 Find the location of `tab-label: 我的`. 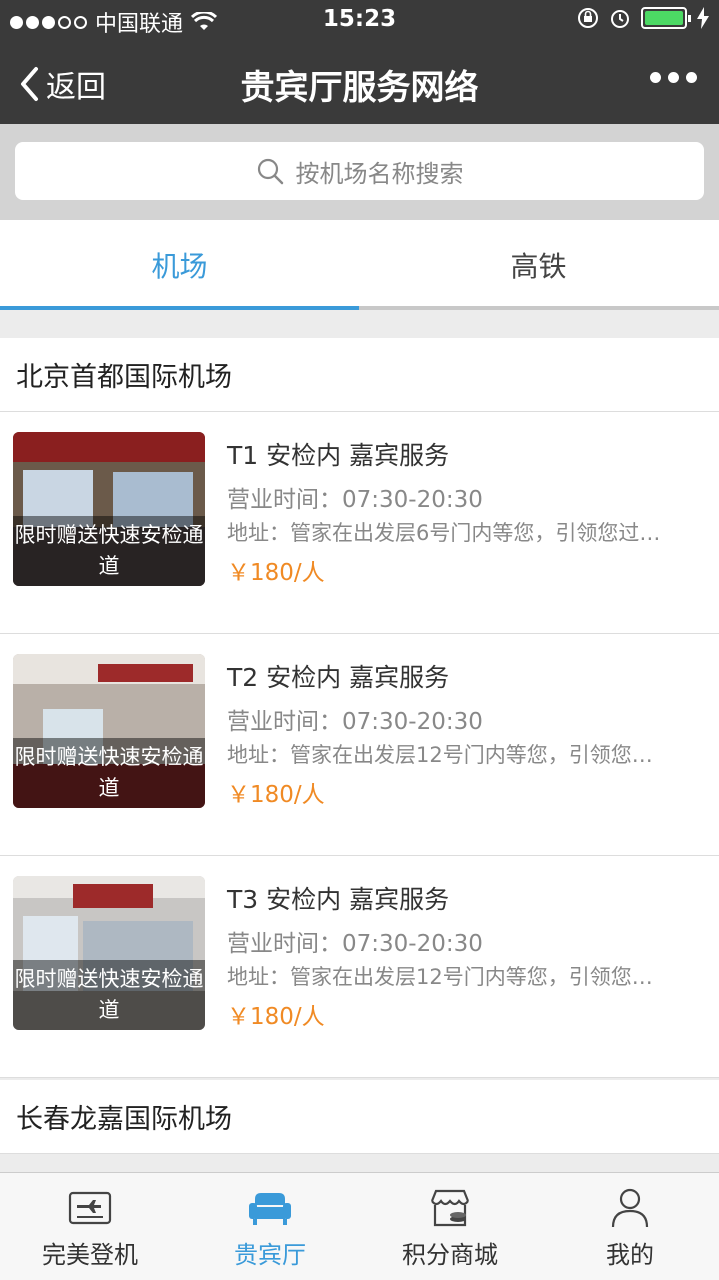

tab-label: 我的 is located at coordinates (630, 1255).